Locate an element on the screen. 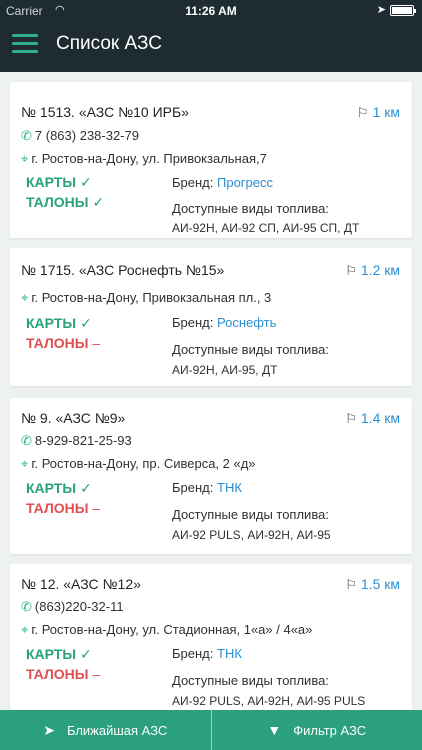 This screenshot has width=422, height=750. address-text: г. Ростов-на-Дону, пр. Сиверса, 2 «д» is located at coordinates (143, 463).